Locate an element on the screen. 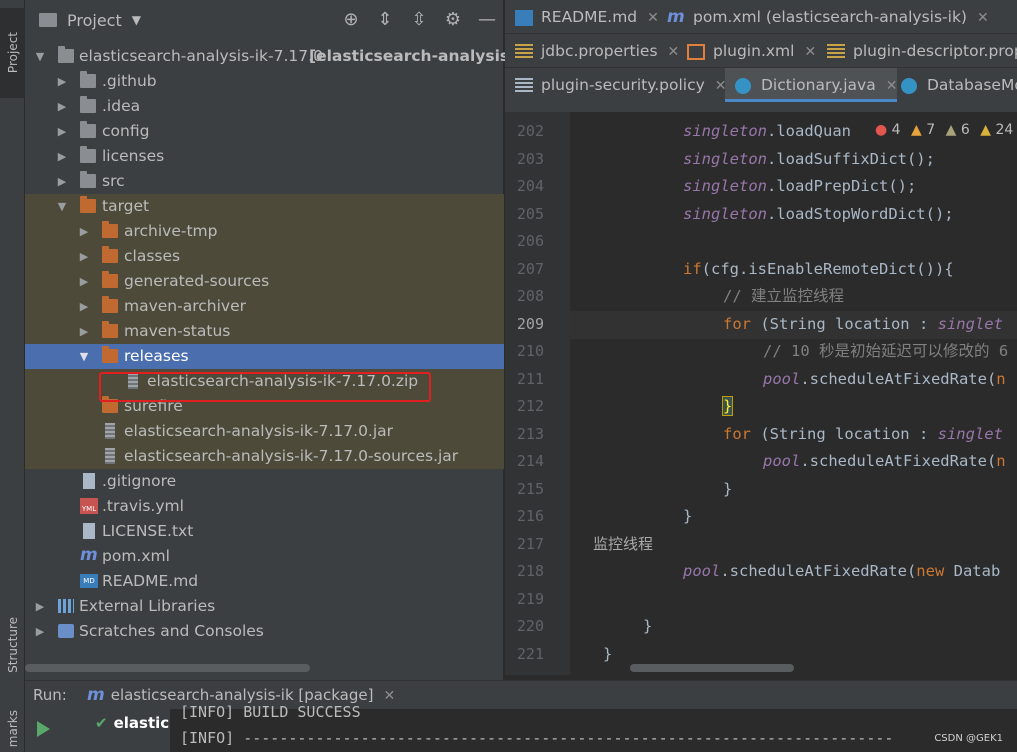  tab-label: pom.xml (elasticsearch-analysis-ik) is located at coordinates (830, 17).